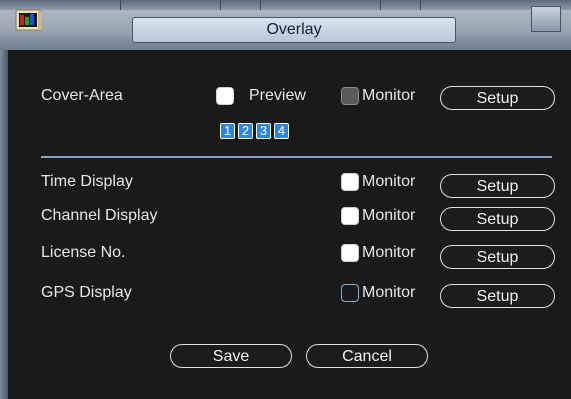  I want to click on dialog-title: Overlay, so click(294, 30).